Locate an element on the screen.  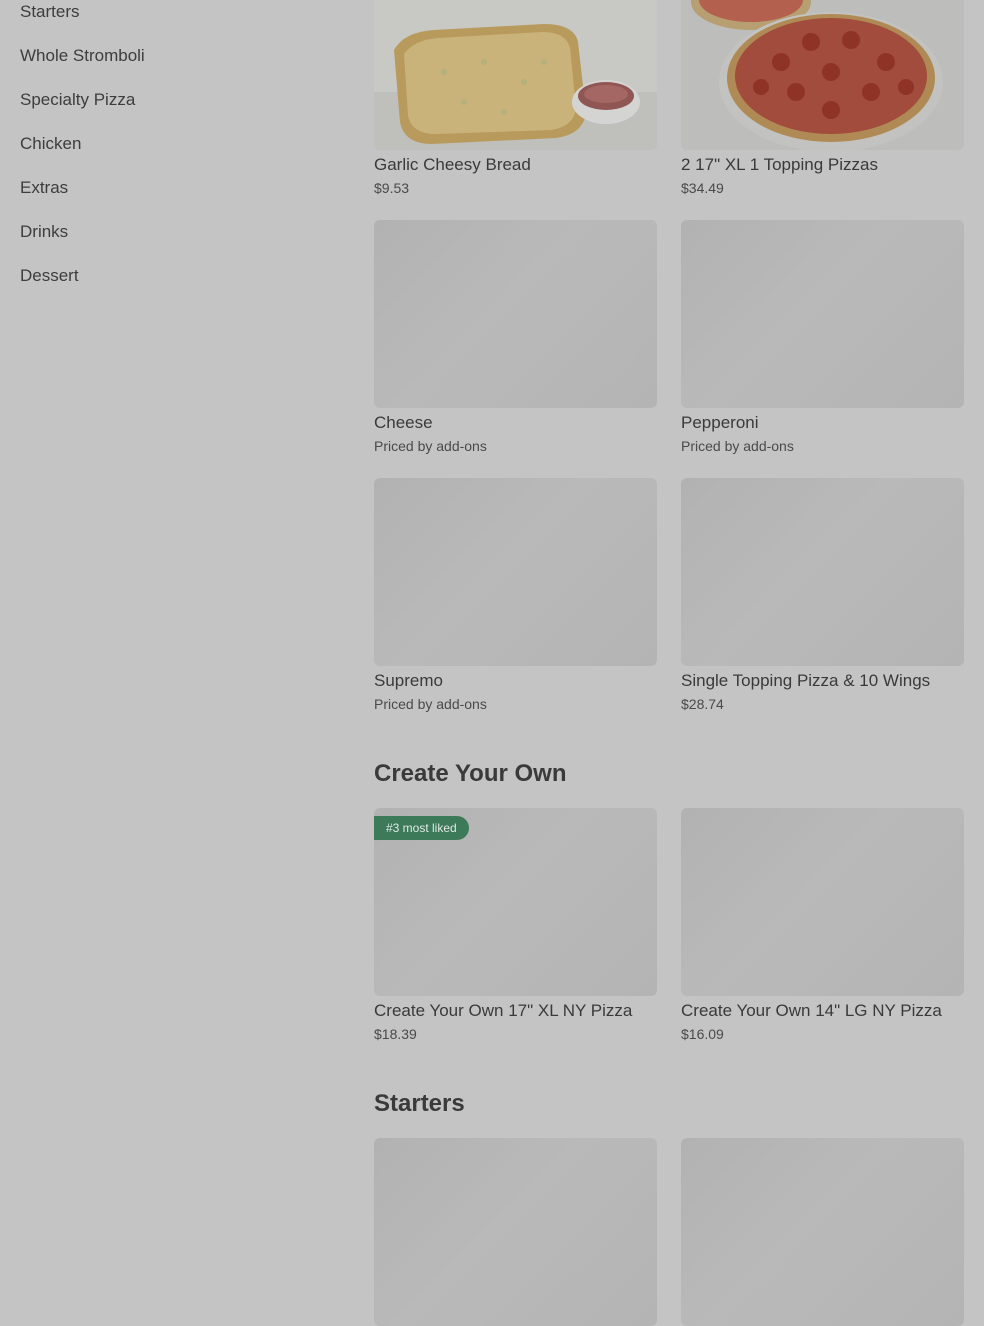
menu-item-card: Single Topping Pizza & 10 Wings $28.74 is located at coordinates (822, 595).